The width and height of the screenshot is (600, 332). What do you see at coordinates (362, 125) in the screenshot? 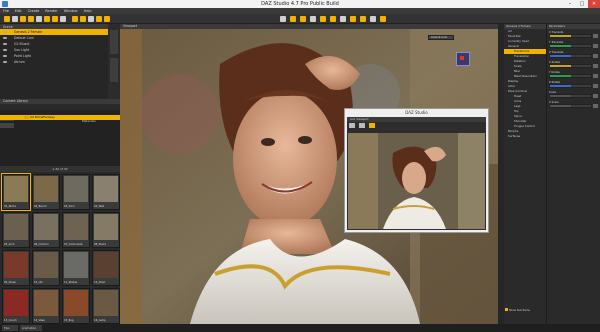
I see `render-icon` at bounding box center [362, 125].